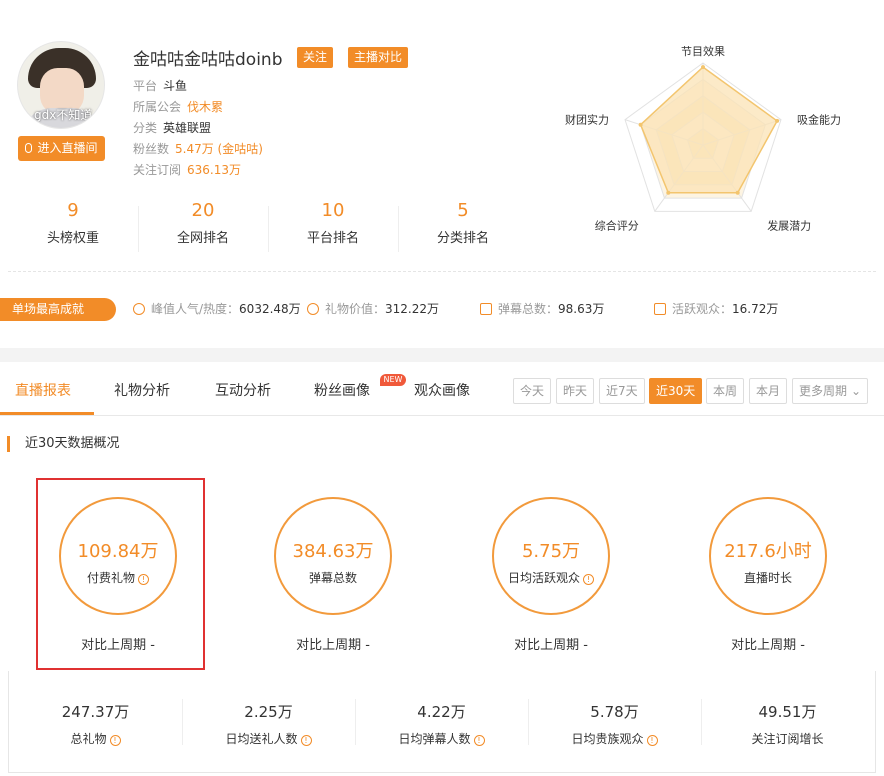 The width and height of the screenshot is (884, 776). I want to click on tab-interaction-analysis: 互动分析, so click(243, 390).